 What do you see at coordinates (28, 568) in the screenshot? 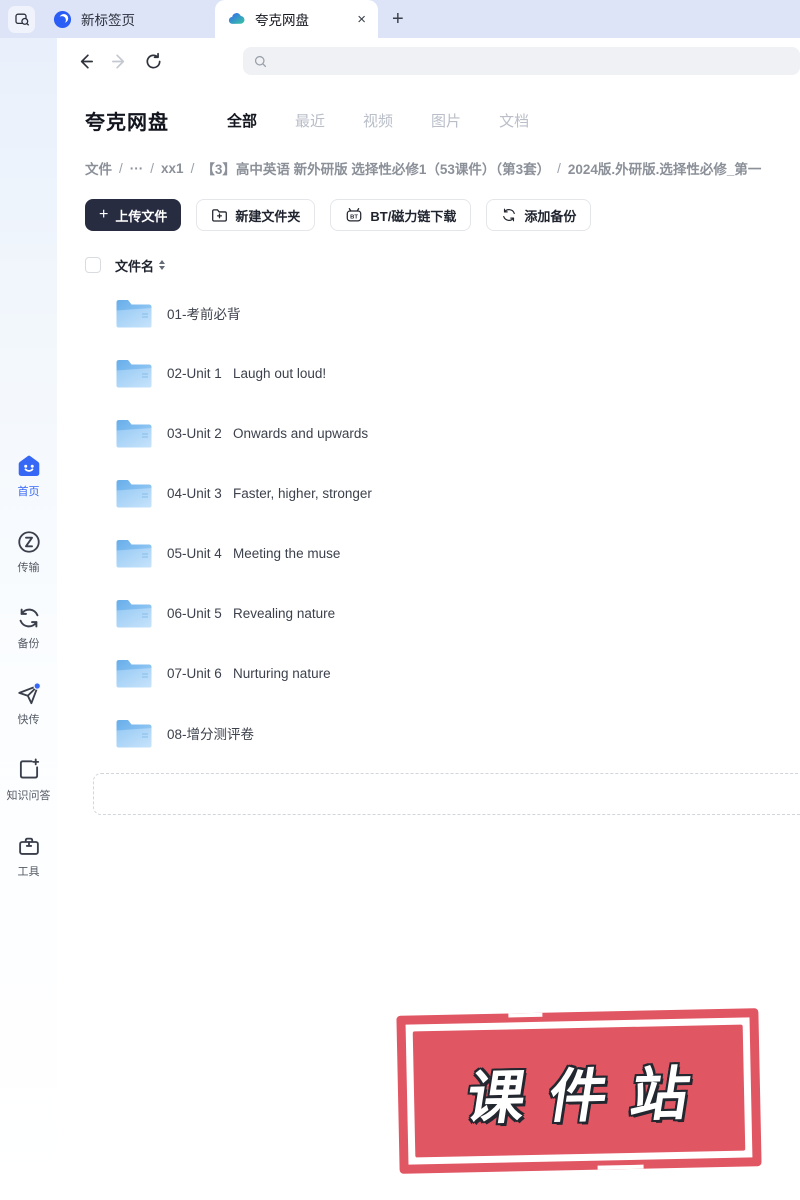
I see `sidebar-item-label: 传输` at bounding box center [28, 568].